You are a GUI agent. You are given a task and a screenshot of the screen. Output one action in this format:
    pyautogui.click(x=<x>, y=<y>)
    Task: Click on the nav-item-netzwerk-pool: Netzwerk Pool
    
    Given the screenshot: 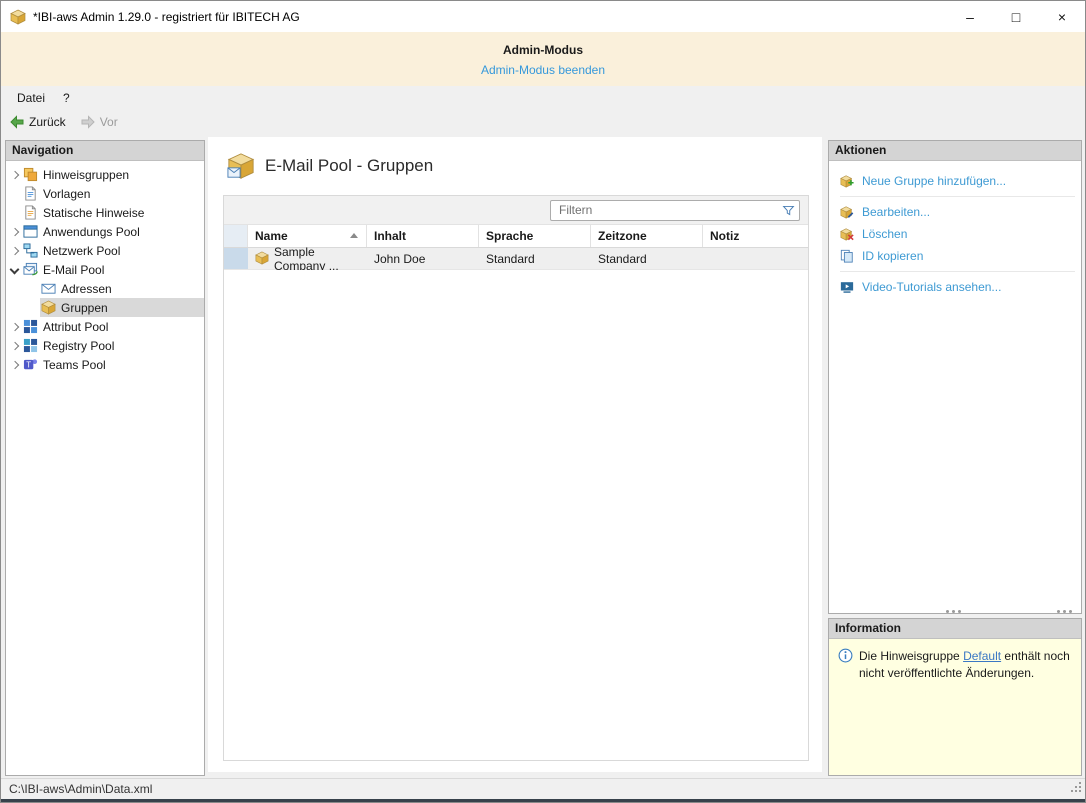 What is the action you would take?
    pyautogui.click(x=105, y=250)
    